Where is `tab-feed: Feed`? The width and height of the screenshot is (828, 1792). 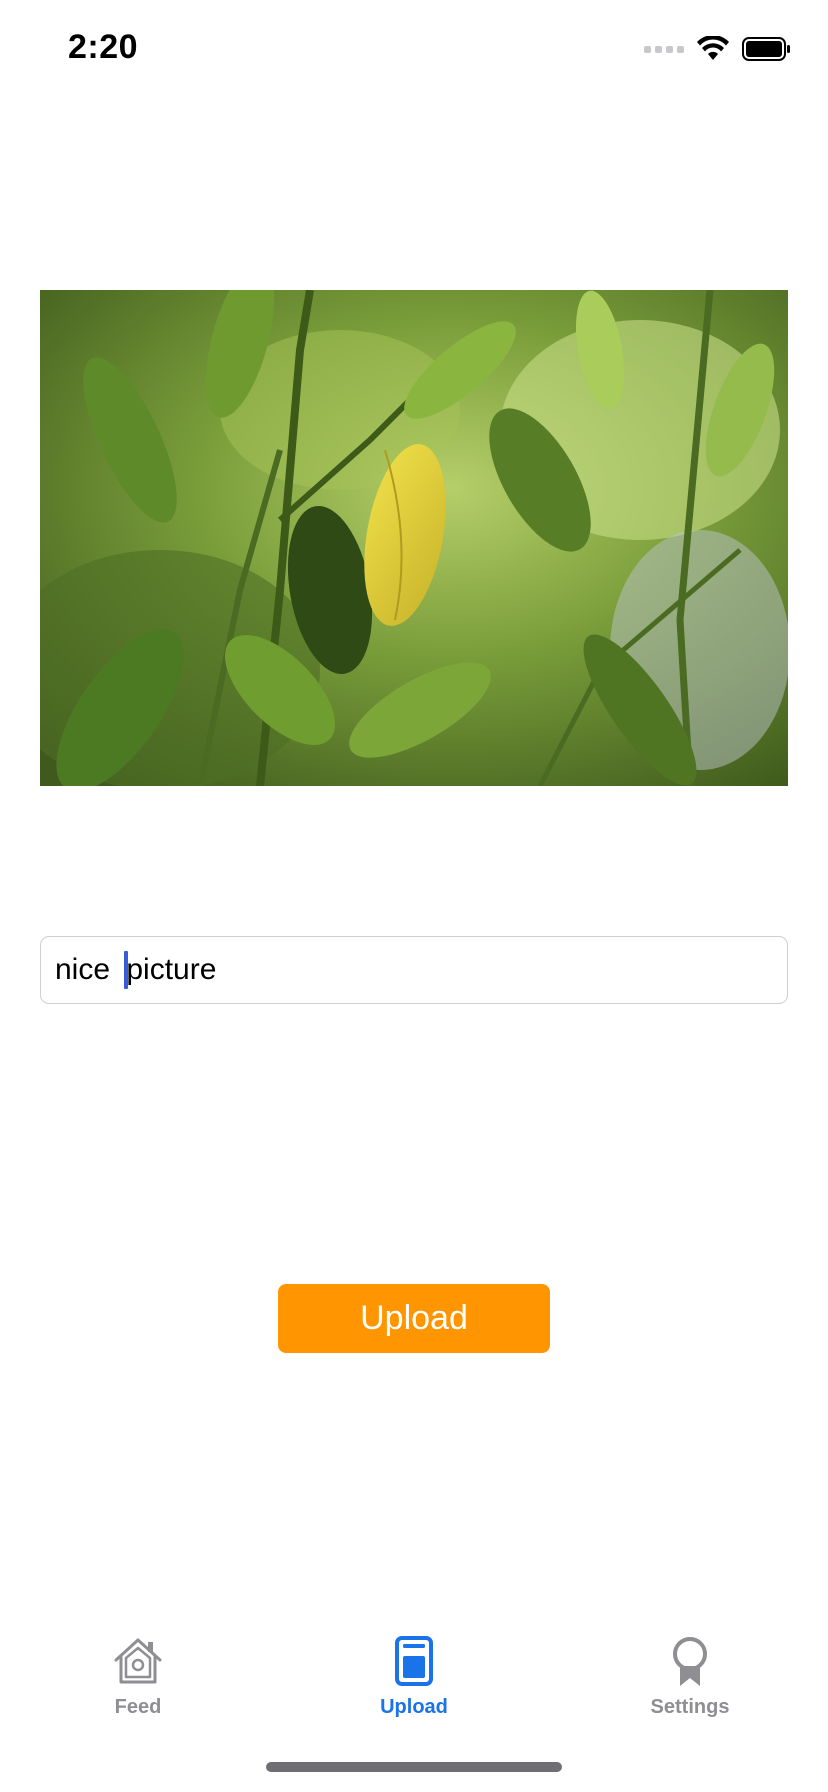
tab-feed: Feed is located at coordinates (138, 1675).